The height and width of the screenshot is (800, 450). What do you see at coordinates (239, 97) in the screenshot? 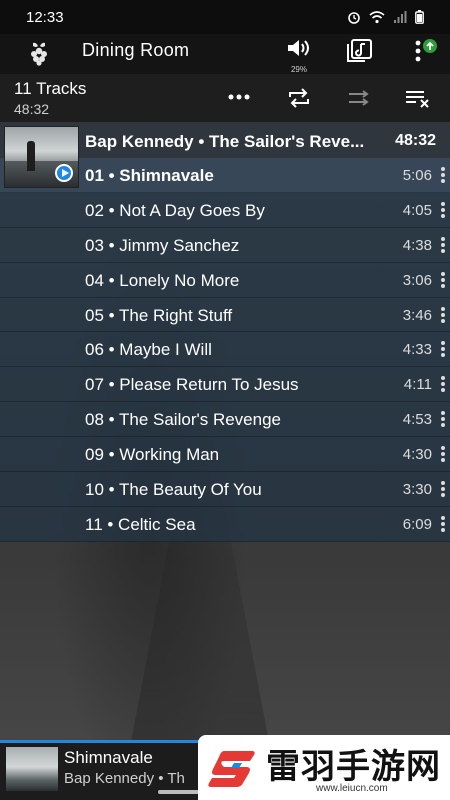
I see `more-horiz-icon` at bounding box center [239, 97].